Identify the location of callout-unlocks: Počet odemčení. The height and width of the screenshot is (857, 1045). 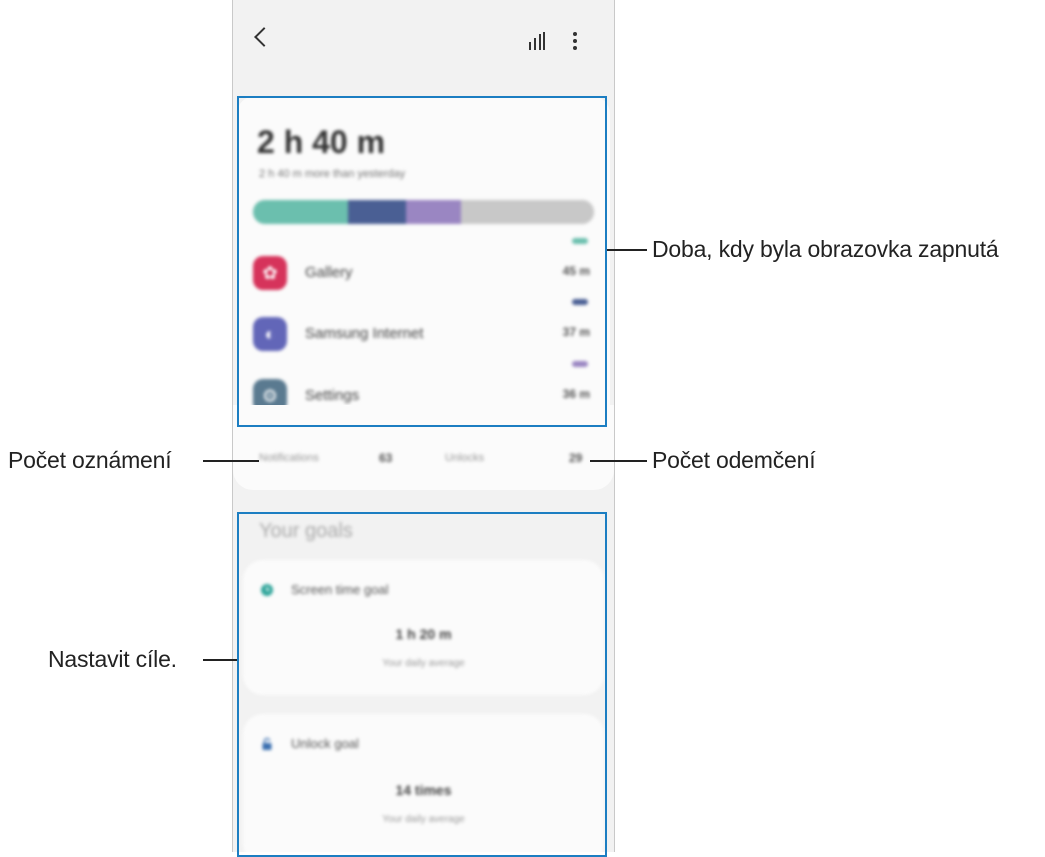
(734, 460).